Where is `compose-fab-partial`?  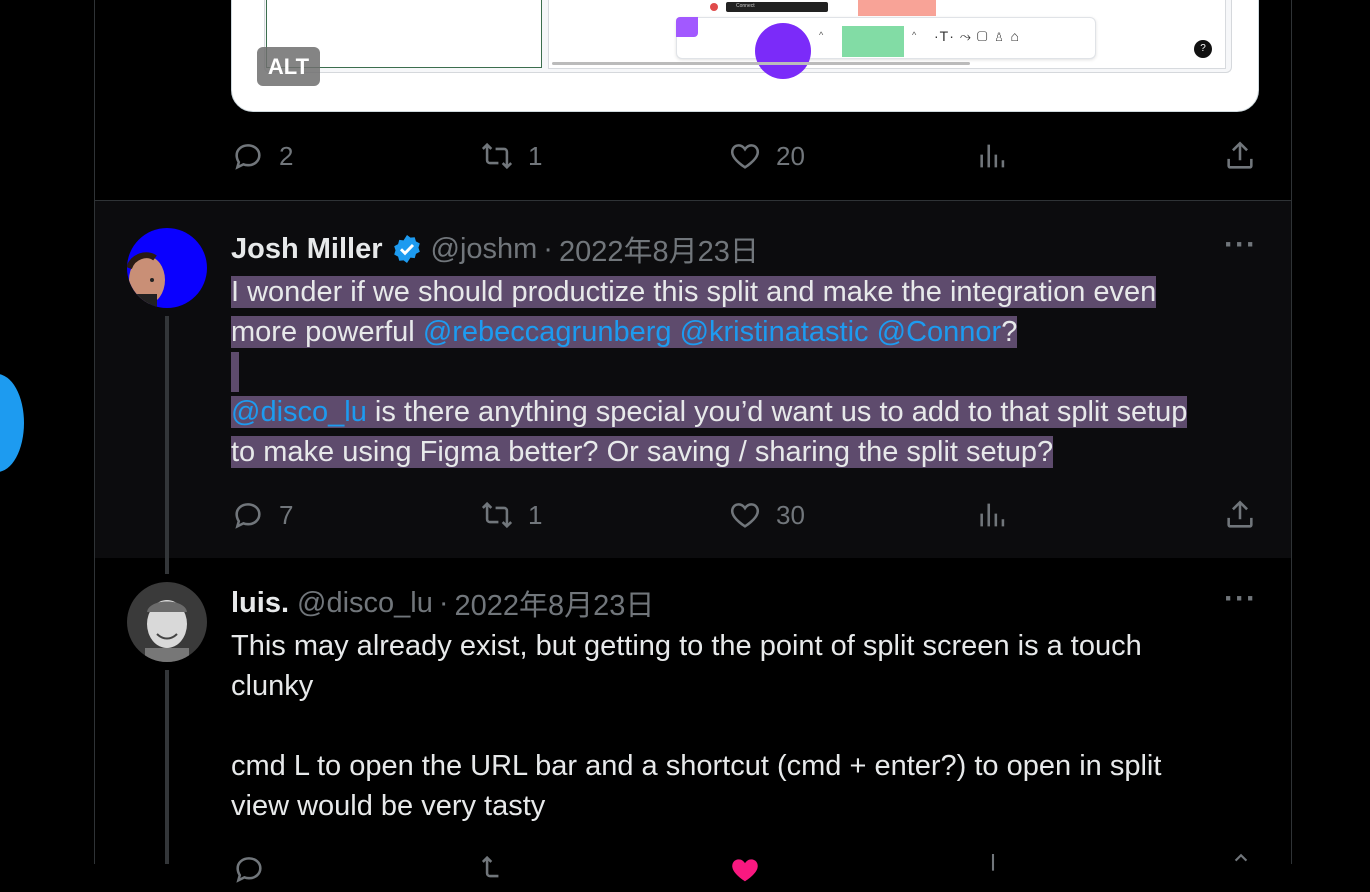 compose-fab-partial is located at coordinates (12, 423).